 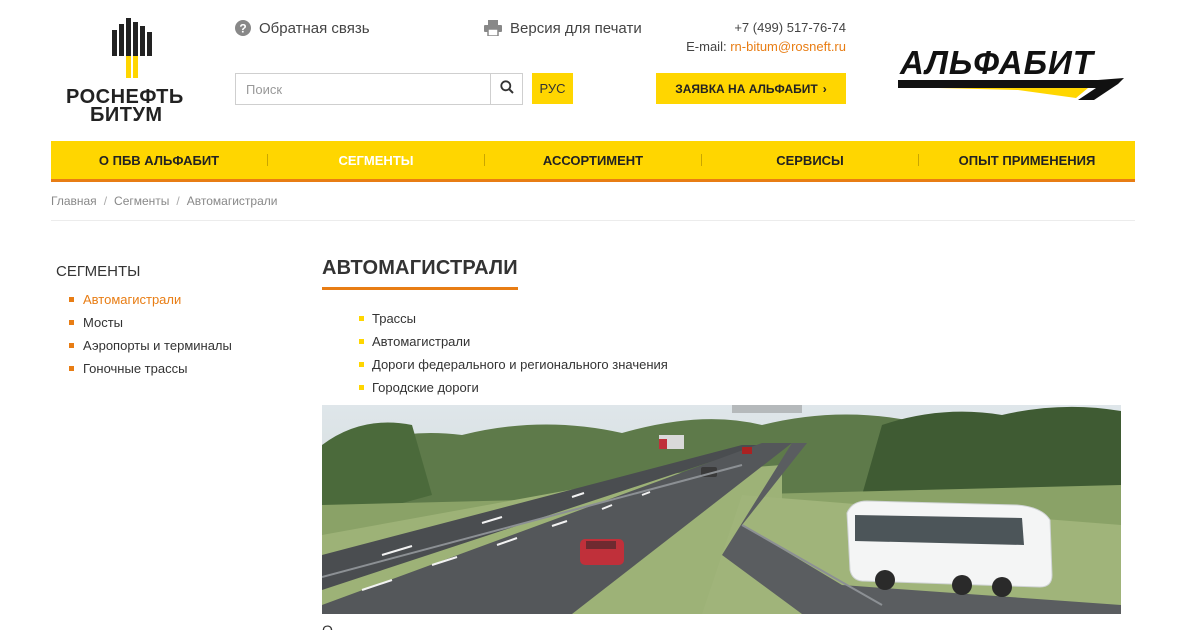 What do you see at coordinates (997, 62) in the screenshot?
I see `alfabit-logo-text: АЛЬФАБИТ` at bounding box center [997, 62].